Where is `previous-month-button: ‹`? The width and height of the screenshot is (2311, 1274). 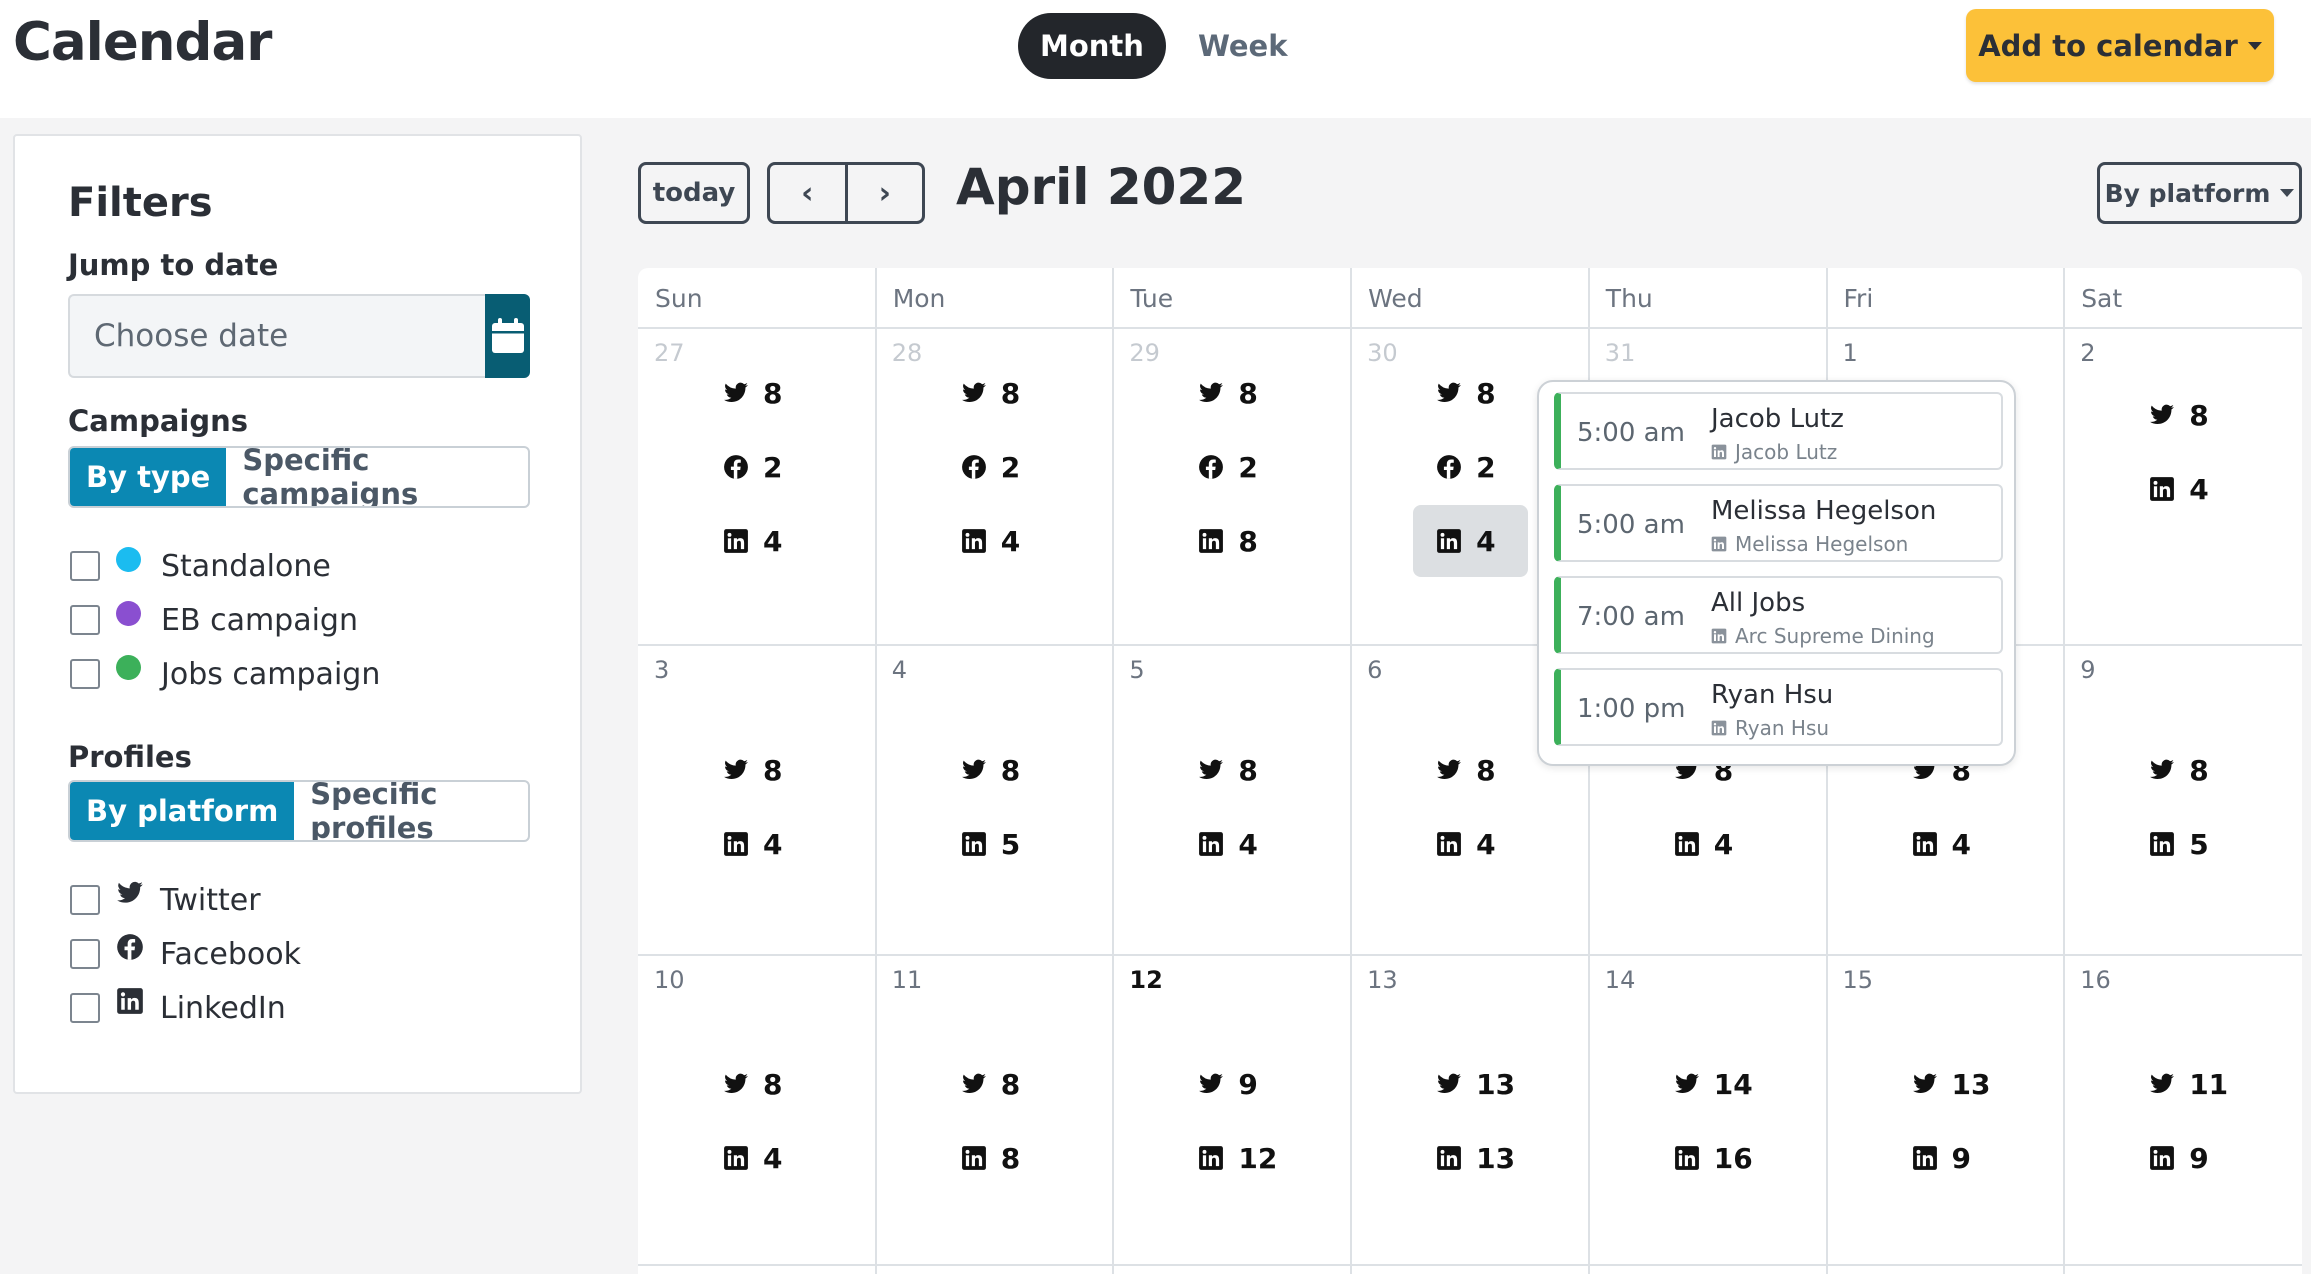 previous-month-button: ‹ is located at coordinates (807, 193).